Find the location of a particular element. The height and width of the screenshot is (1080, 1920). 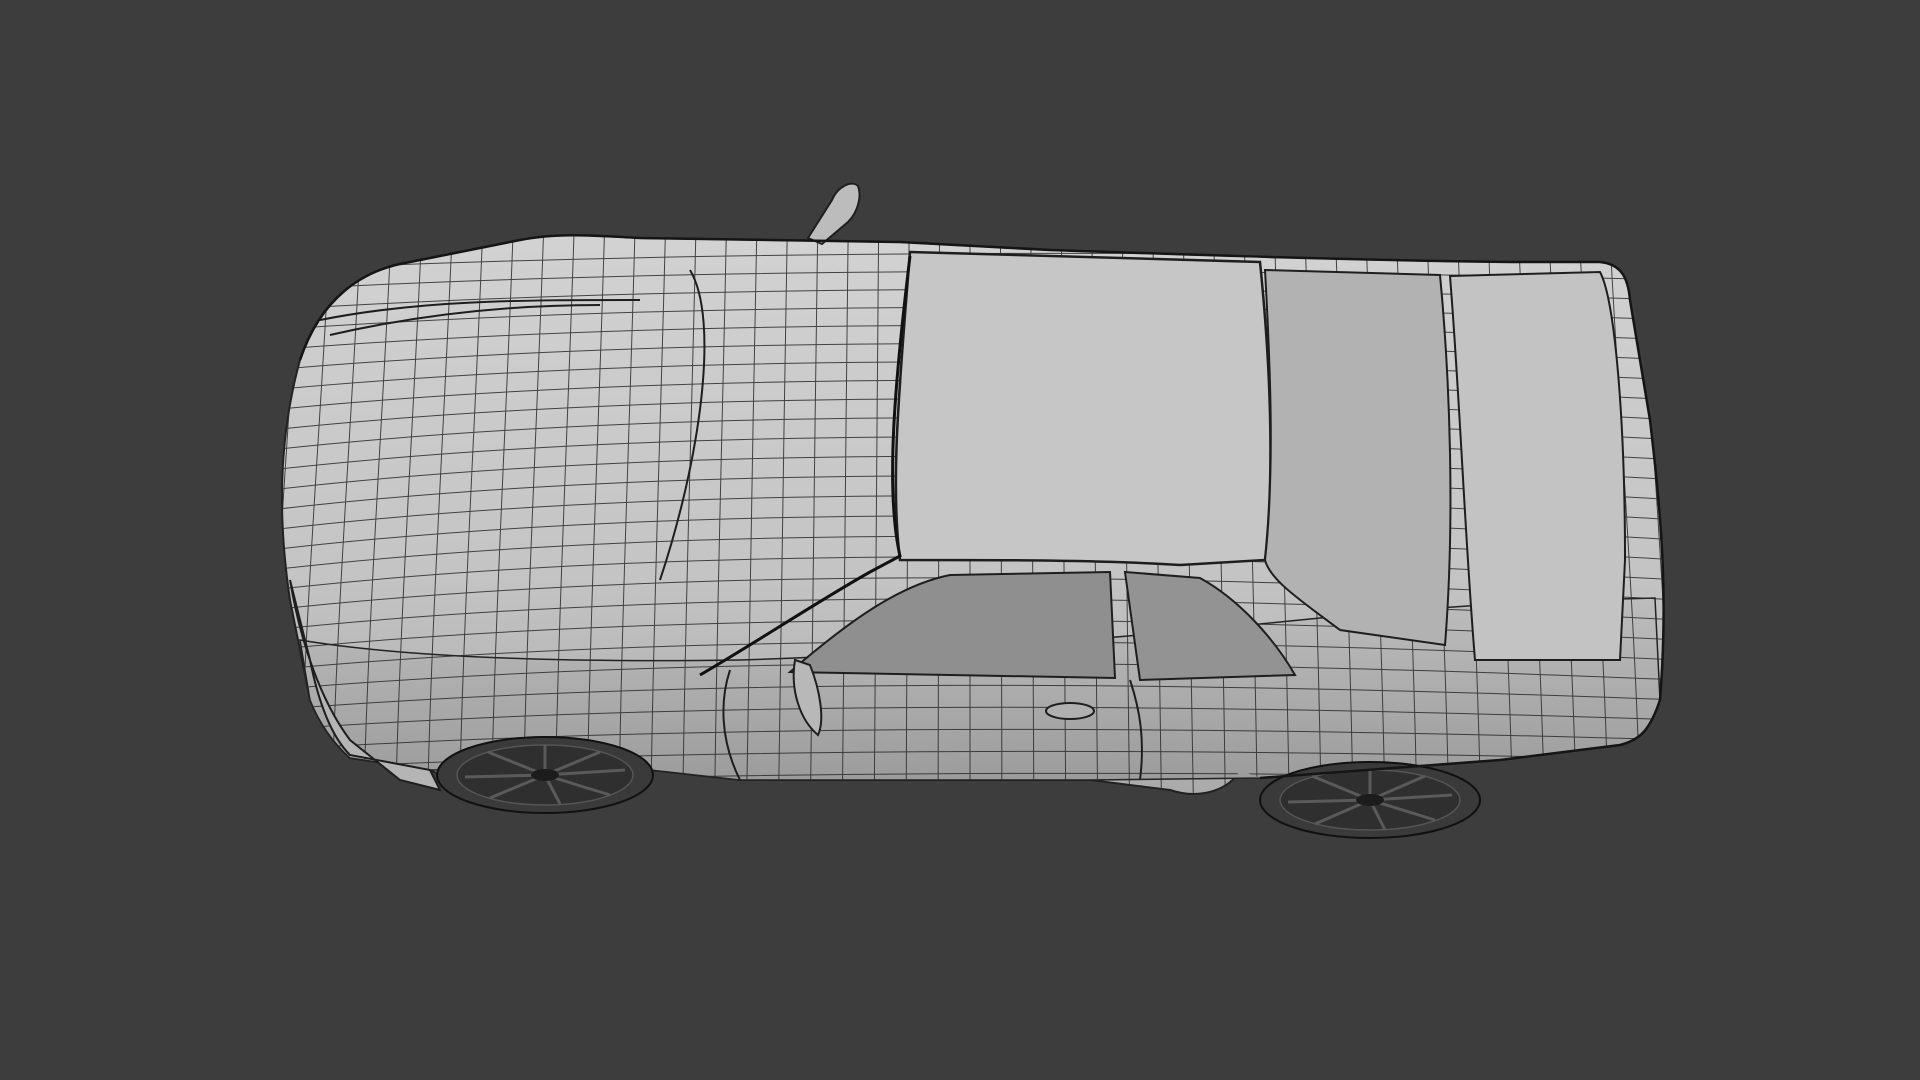

door-handle is located at coordinates (1070, 711).